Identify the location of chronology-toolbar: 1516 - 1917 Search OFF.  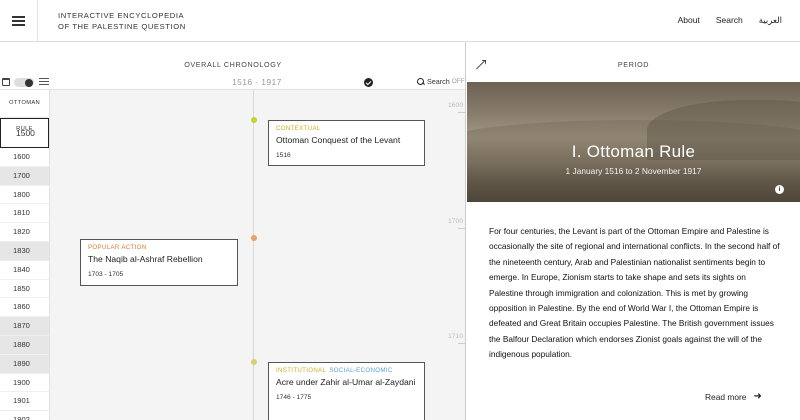
(232, 82).